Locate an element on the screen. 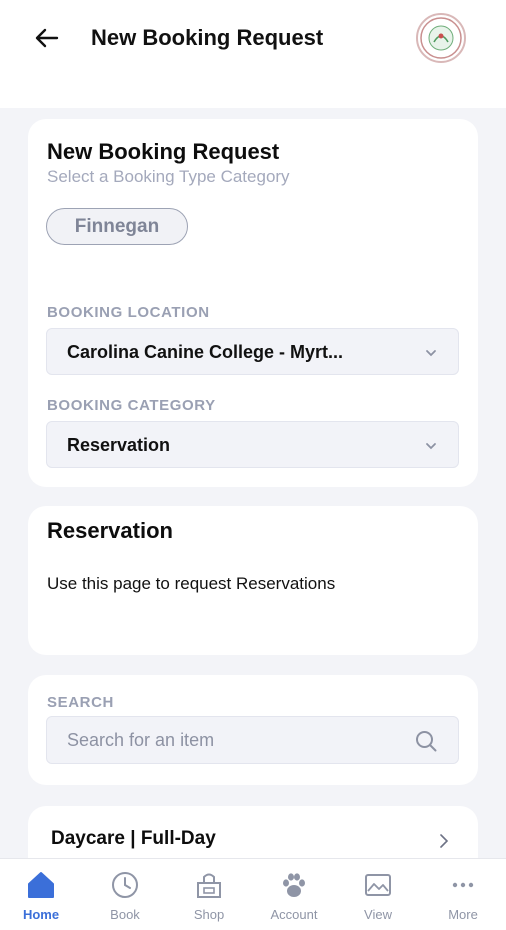  pet-chip: Finnegan is located at coordinates (117, 226).